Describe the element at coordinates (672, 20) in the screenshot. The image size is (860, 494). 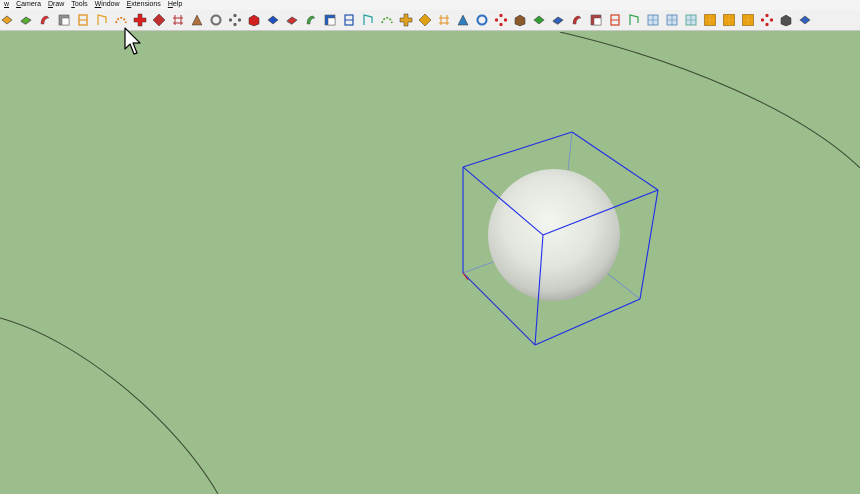
I see `wireframe-b-icon` at that location.